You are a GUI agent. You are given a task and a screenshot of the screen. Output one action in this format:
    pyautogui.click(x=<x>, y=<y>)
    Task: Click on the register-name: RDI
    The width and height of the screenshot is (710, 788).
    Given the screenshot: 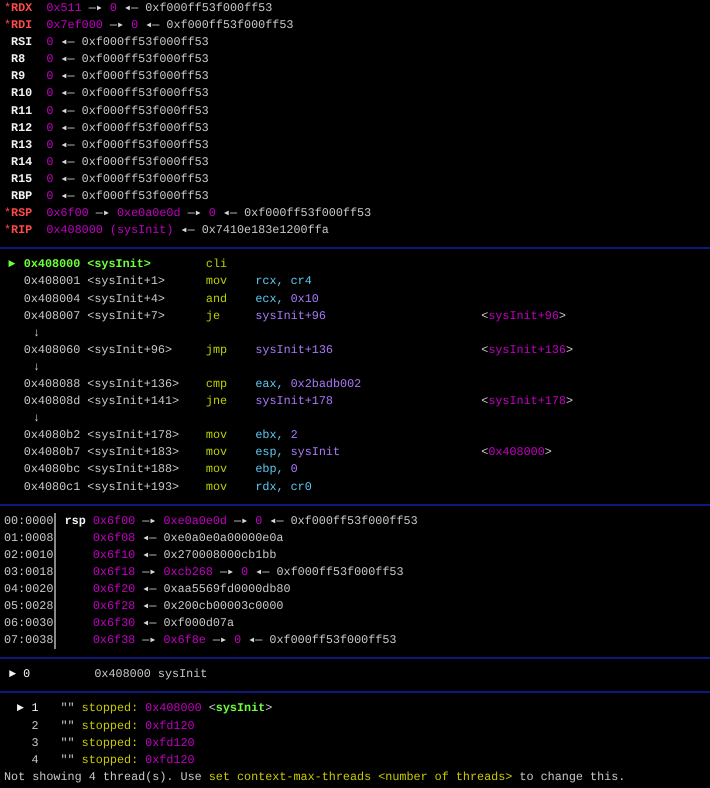 What is the action you would take?
    pyautogui.click(x=22, y=25)
    